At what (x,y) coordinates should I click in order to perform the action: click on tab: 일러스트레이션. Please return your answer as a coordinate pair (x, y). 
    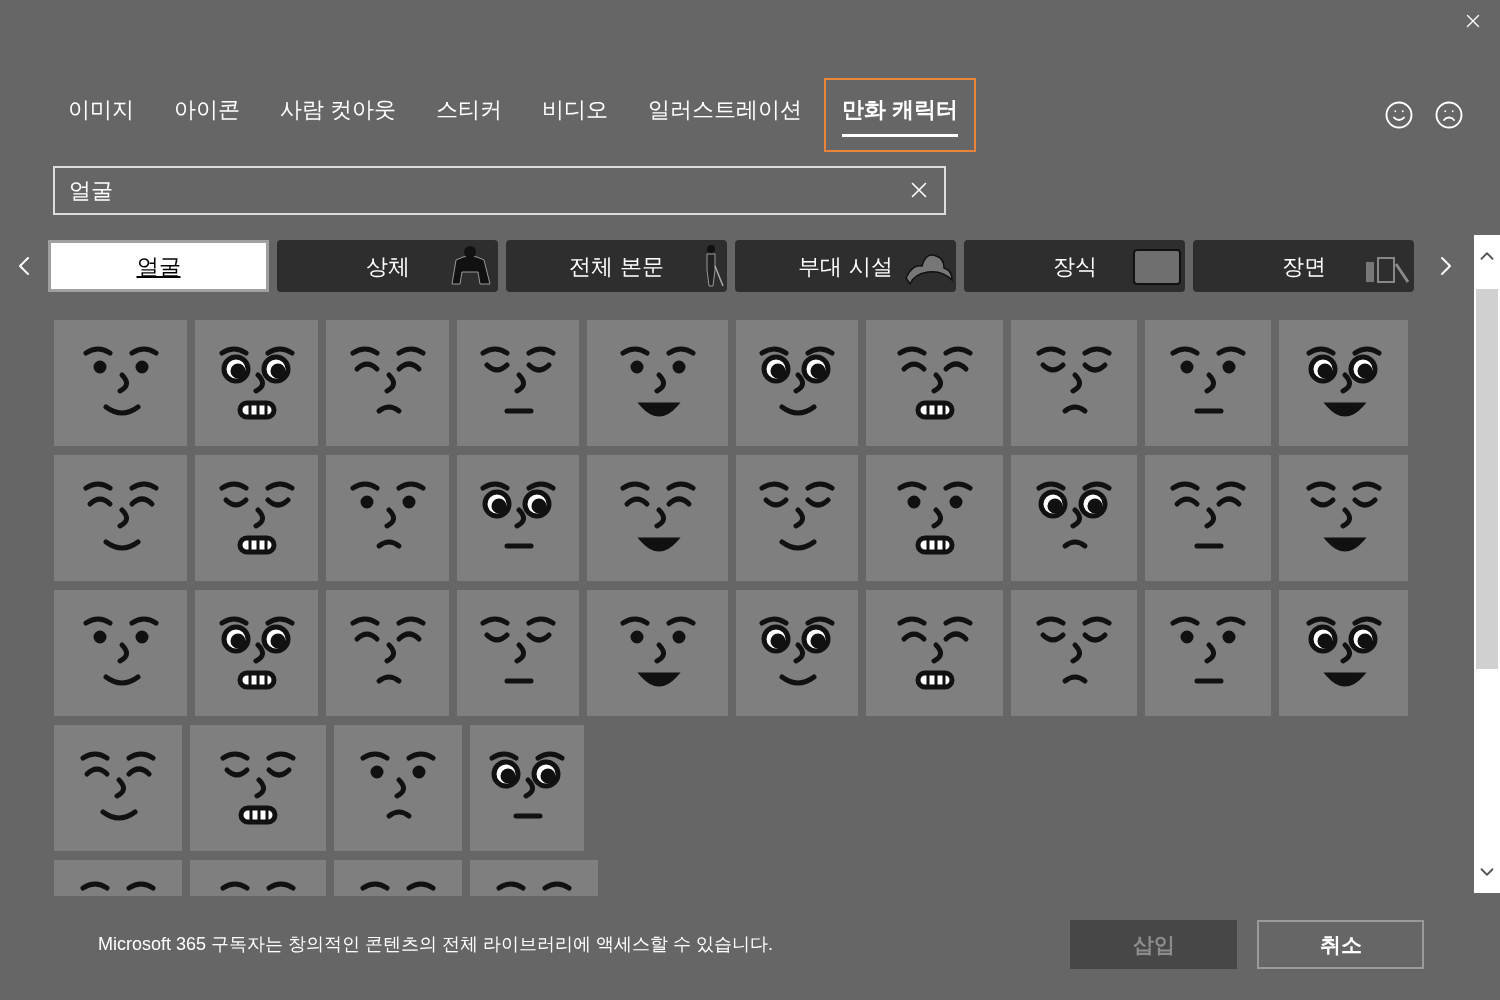
    Looking at the image, I should click on (725, 115).